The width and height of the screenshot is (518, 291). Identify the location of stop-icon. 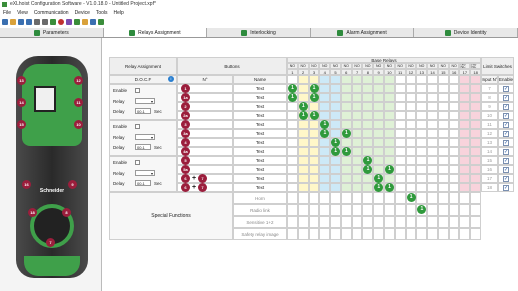
(61, 21).